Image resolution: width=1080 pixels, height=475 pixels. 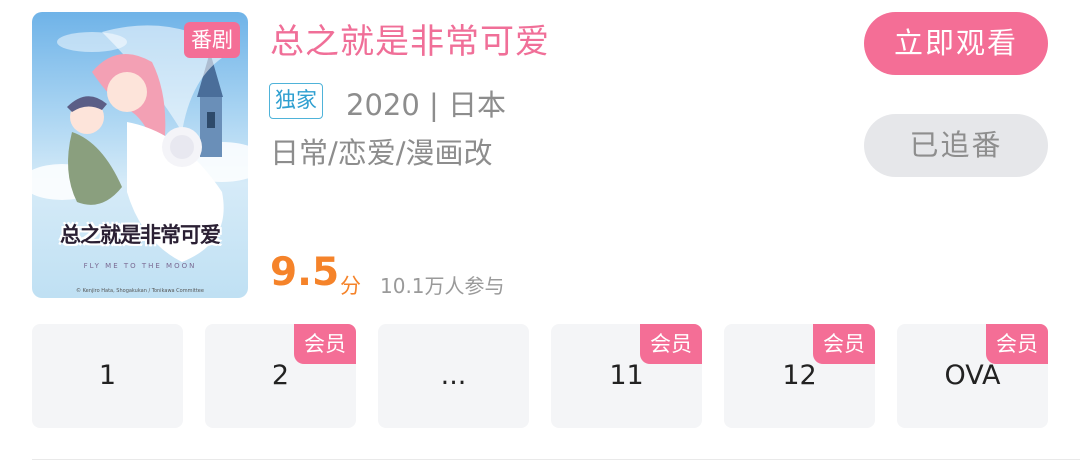 What do you see at coordinates (305, 272) in the screenshot?
I see `score-value: 9.5` at bounding box center [305, 272].